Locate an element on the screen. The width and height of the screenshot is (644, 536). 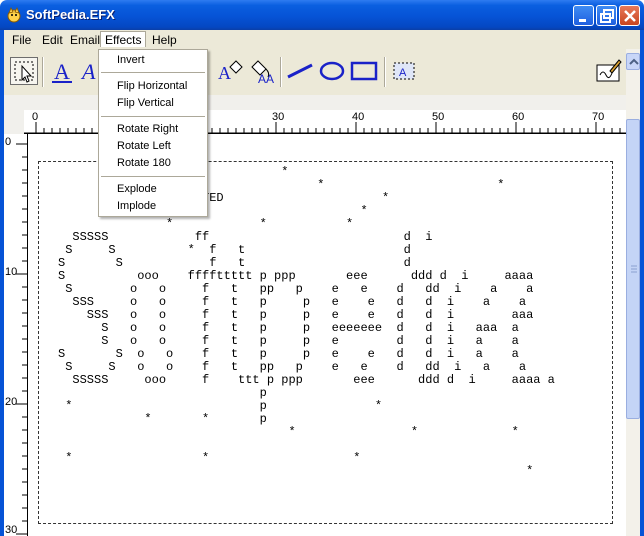
menu-item-flip-horizontal: Flip Horizontal is located at coordinates (152, 86).